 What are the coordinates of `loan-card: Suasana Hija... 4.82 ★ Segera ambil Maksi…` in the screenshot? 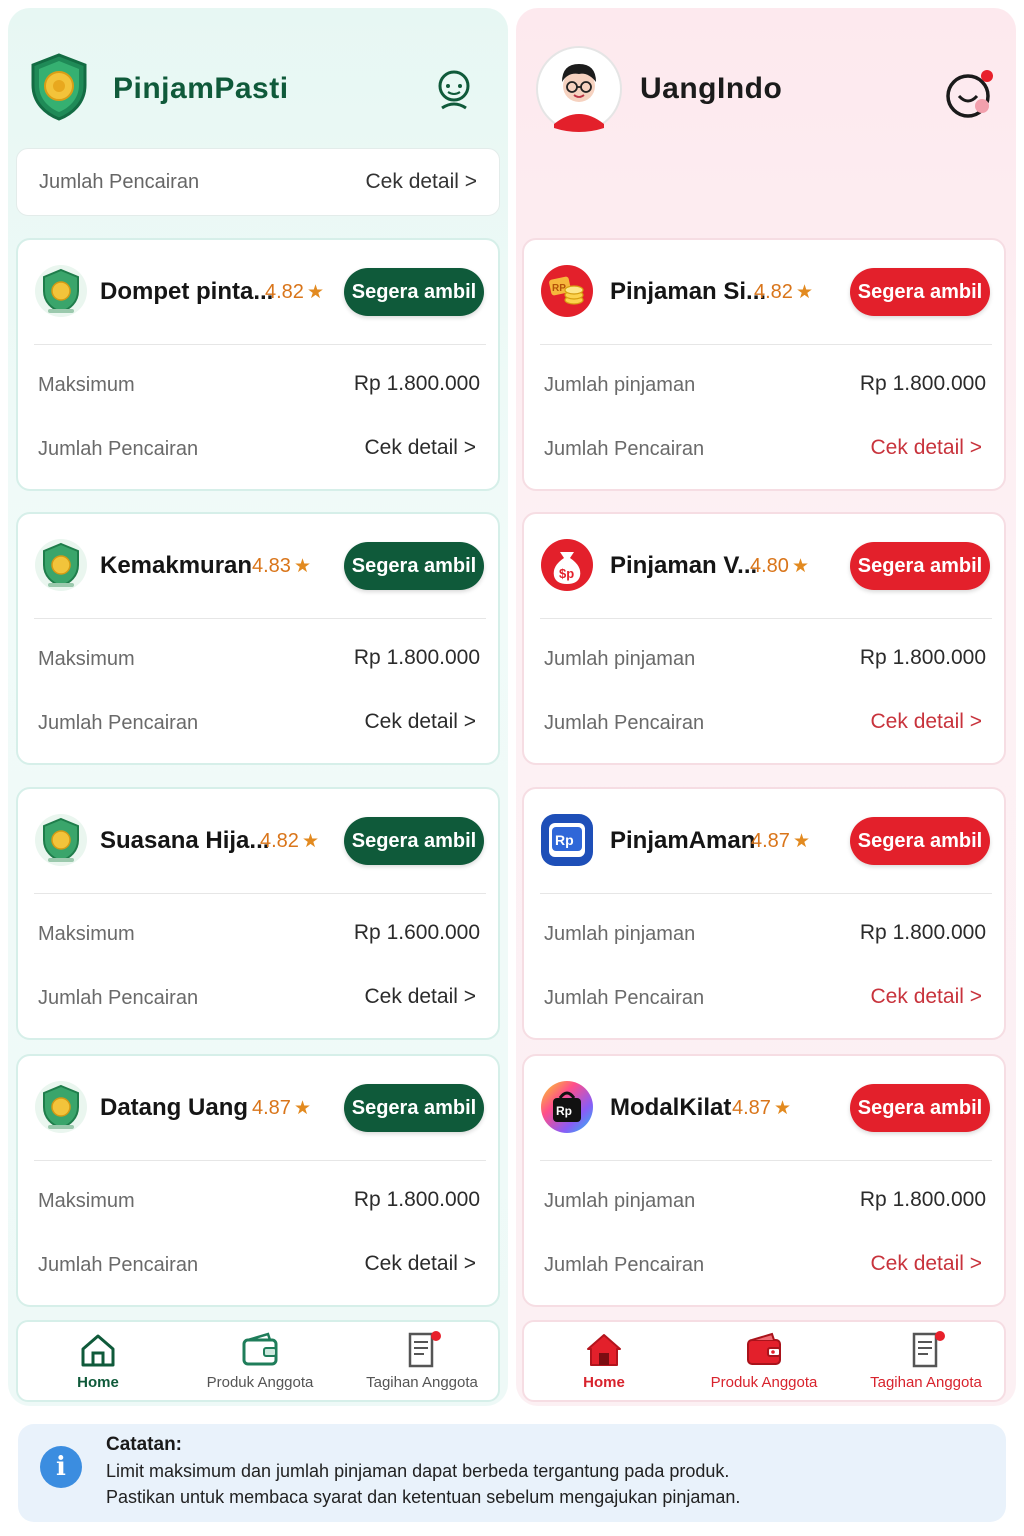 It's located at (258, 913).